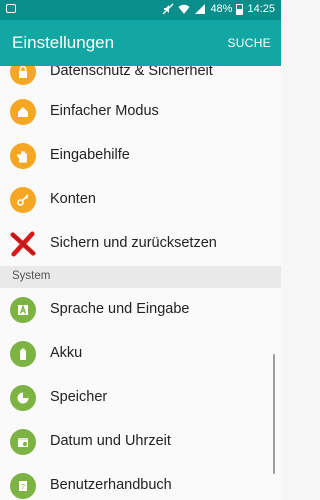 The height and width of the screenshot is (500, 320). Describe the element at coordinates (73, 199) in the screenshot. I see `list-item-label: Konten` at that location.